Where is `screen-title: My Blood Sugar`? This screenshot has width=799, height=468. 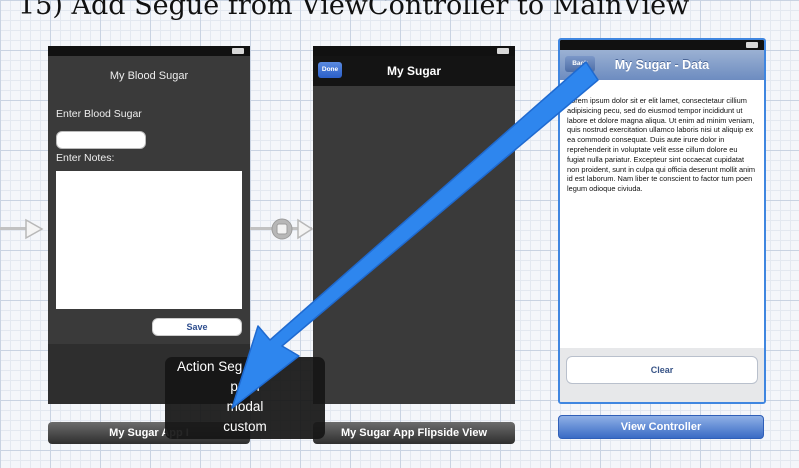 screen-title: My Blood Sugar is located at coordinates (149, 76).